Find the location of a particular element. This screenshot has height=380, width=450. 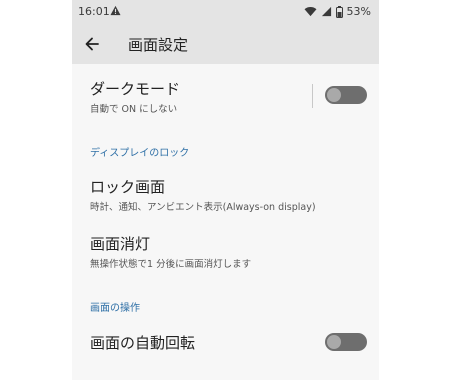

battery-percent: 53% is located at coordinates (358, 11).